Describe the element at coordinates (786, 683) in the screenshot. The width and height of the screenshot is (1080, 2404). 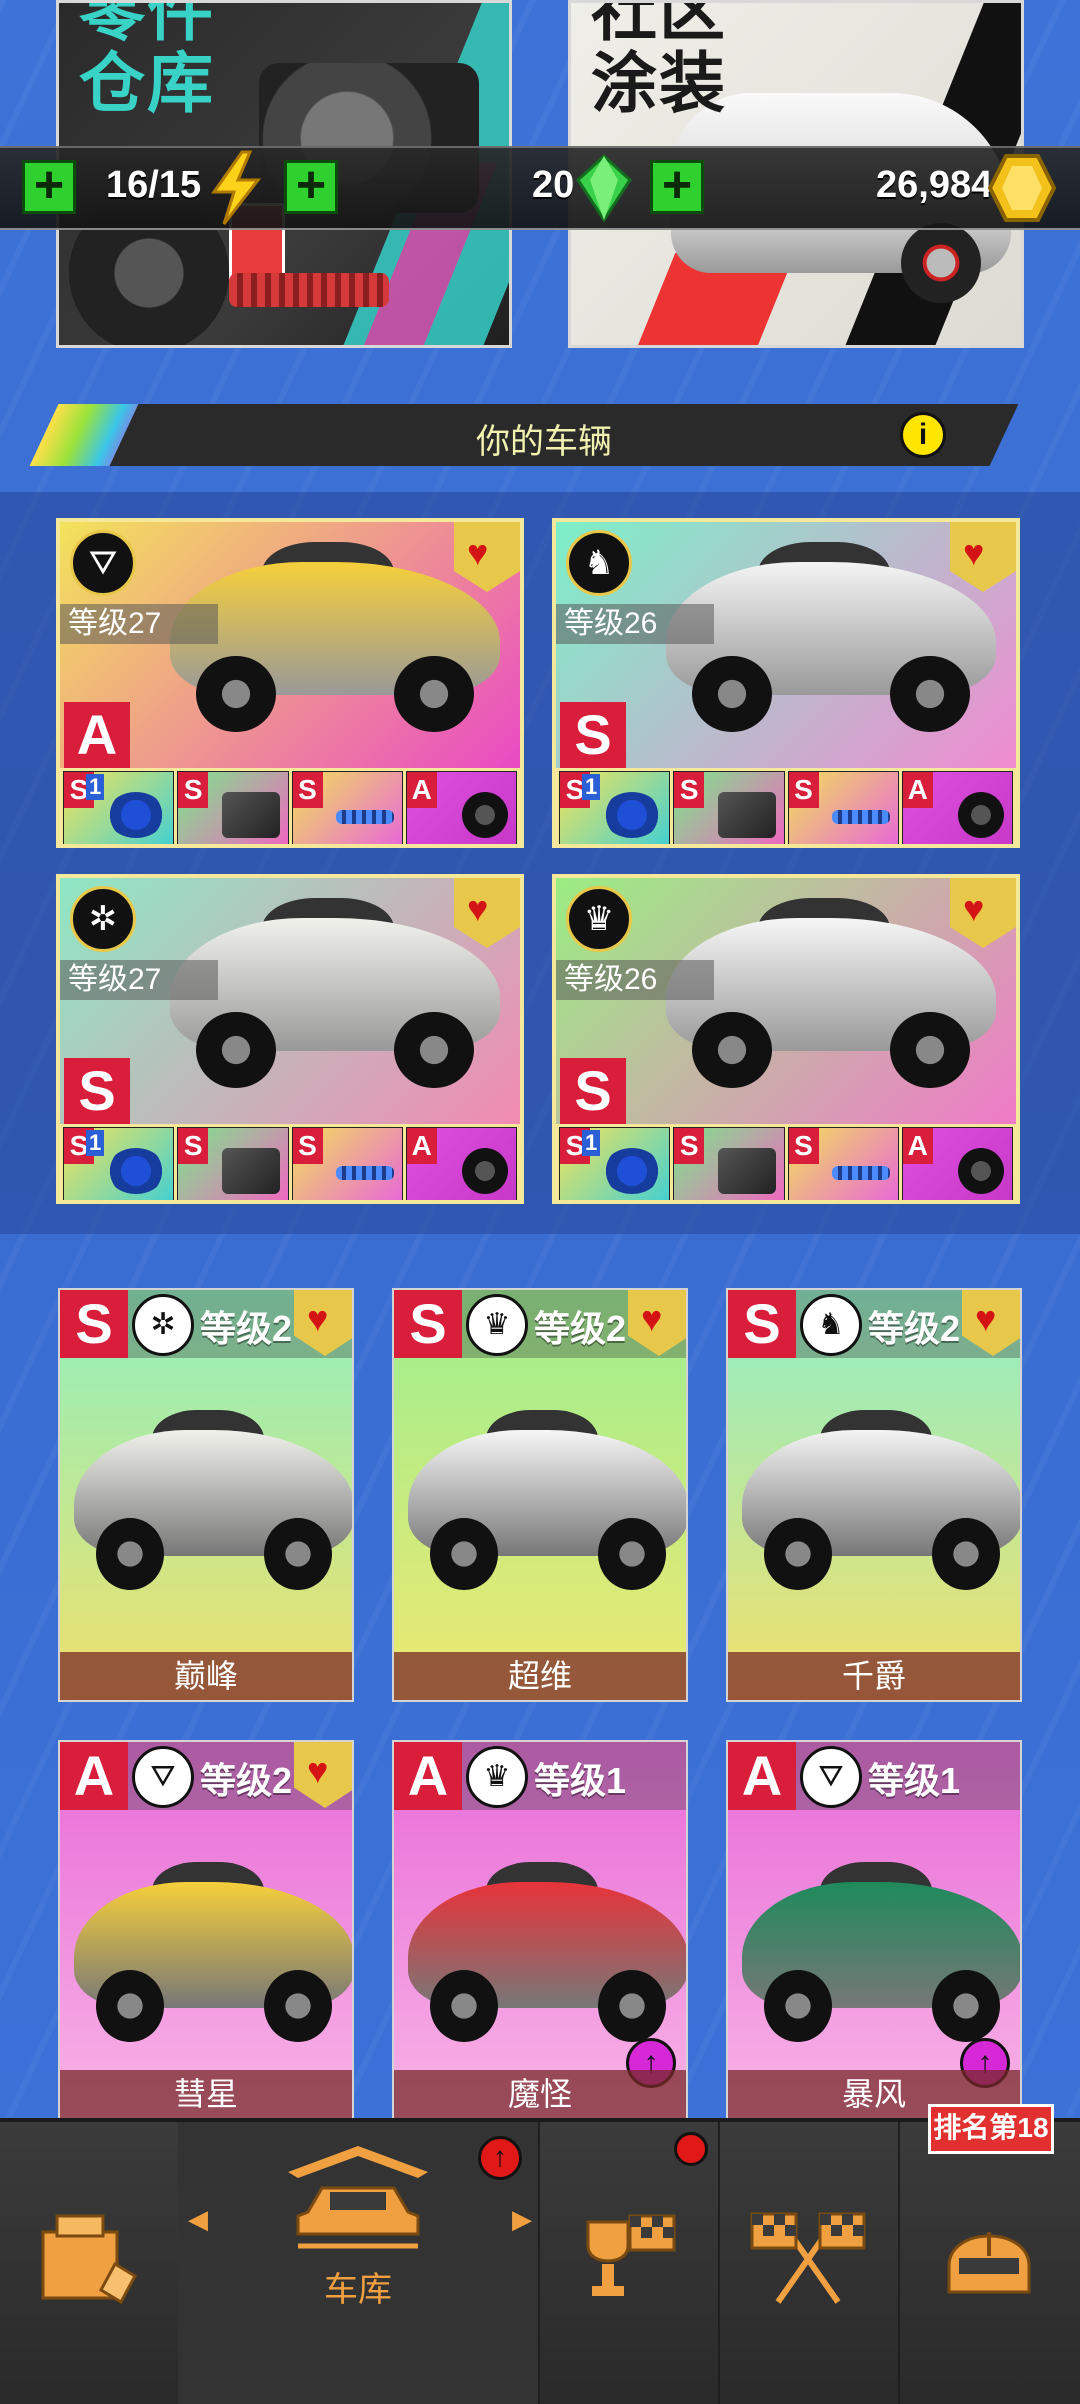
I see `featured-car-card: ♞ ♥ 等级26 S S 1 S S A` at that location.